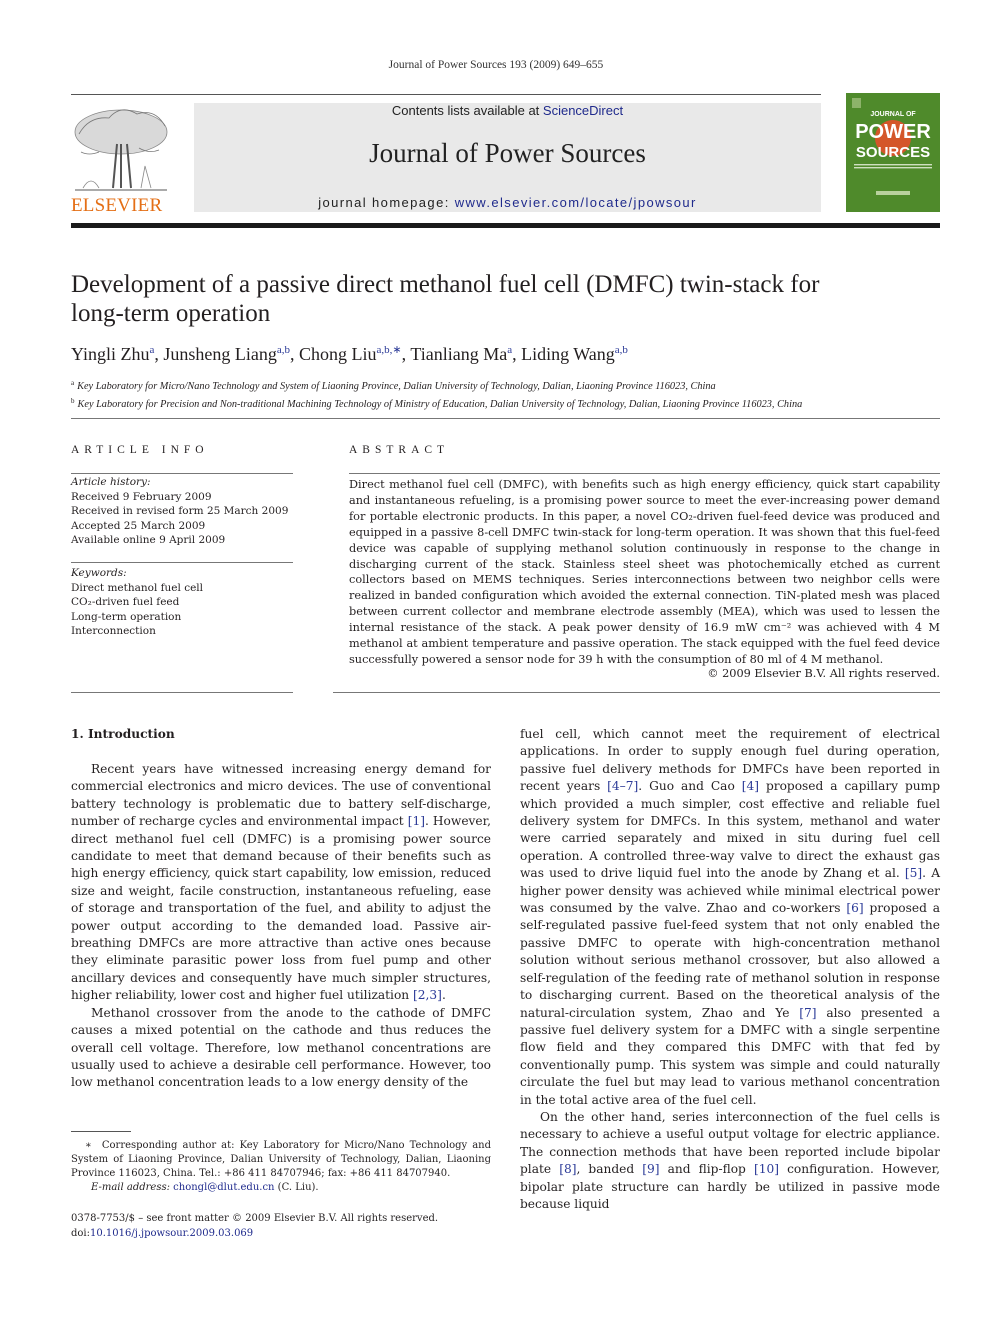 The height and width of the screenshot is (1323, 992). What do you see at coordinates (913, 873) in the screenshot?
I see `citation-link: [5]` at bounding box center [913, 873].